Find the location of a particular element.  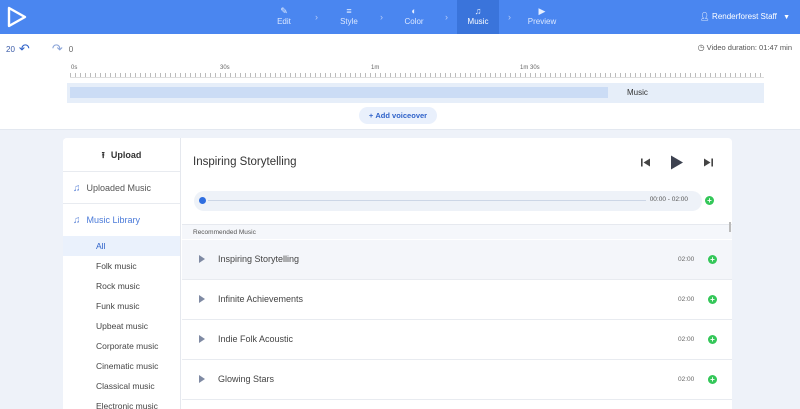

tick-label: 30s is located at coordinates (225, 68).